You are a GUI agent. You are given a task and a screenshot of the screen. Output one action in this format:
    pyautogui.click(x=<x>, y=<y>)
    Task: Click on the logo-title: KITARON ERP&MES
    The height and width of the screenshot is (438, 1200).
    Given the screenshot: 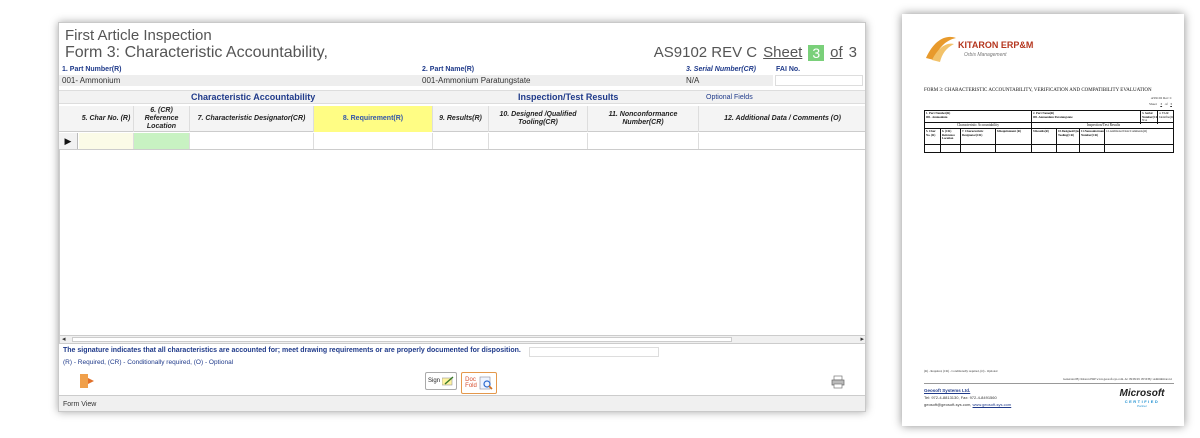 What is the action you would take?
    pyautogui.click(x=996, y=45)
    